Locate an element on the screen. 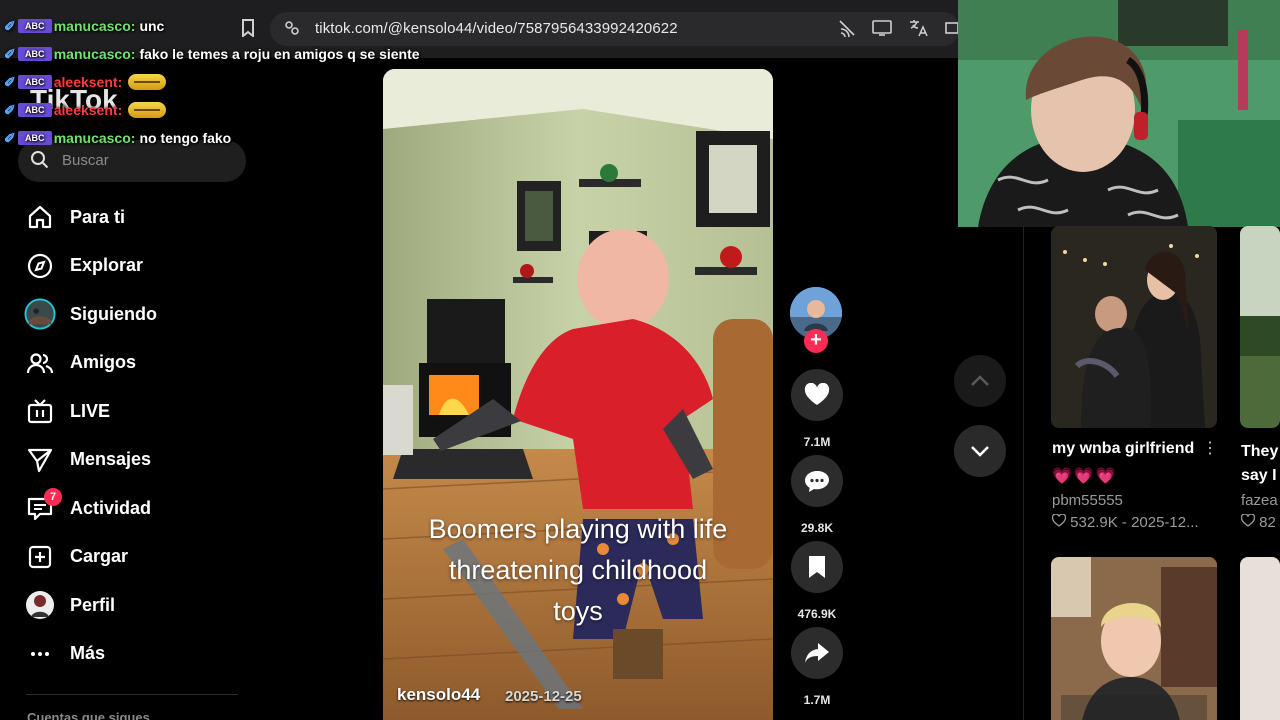 Image resolution: width=1280 pixels, height=720 pixels. chat-message: ✐ ABC manucasco: unc is located at coordinates (84, 26).